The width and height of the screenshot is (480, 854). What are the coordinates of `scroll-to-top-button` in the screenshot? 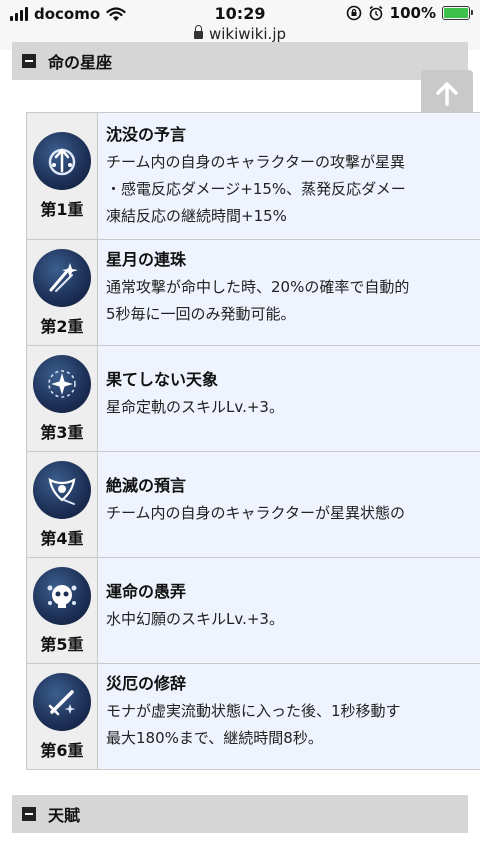 It's located at (447, 94).